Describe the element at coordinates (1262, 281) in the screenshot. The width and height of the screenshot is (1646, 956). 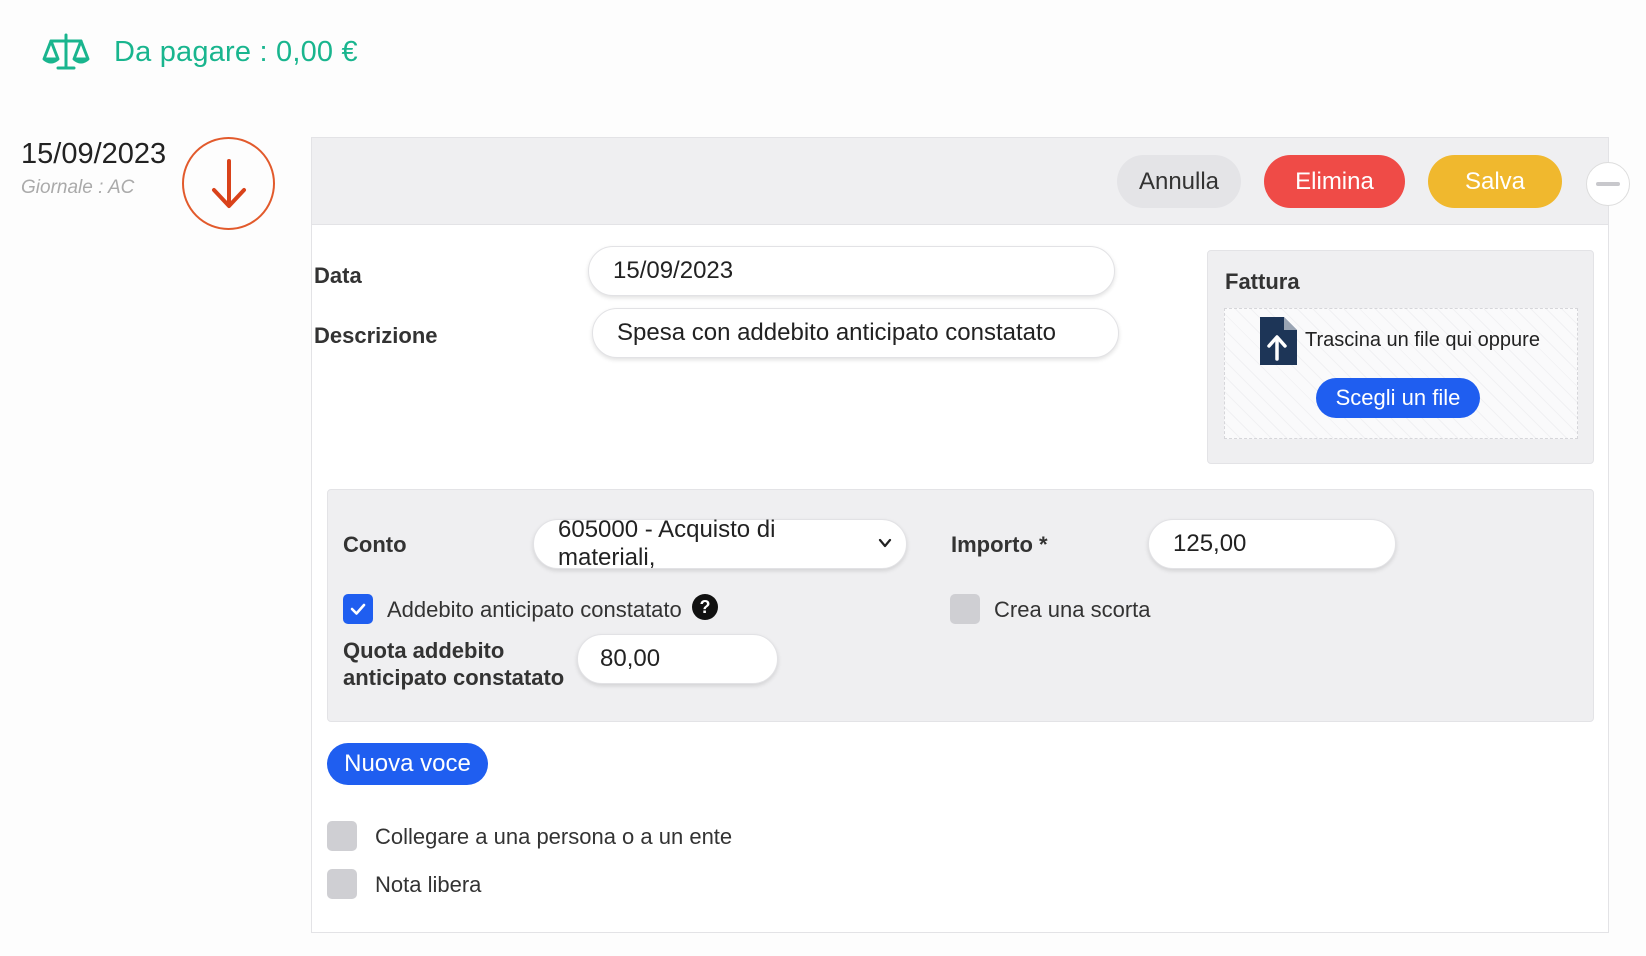
I see `invoice-title: Fattura` at that location.